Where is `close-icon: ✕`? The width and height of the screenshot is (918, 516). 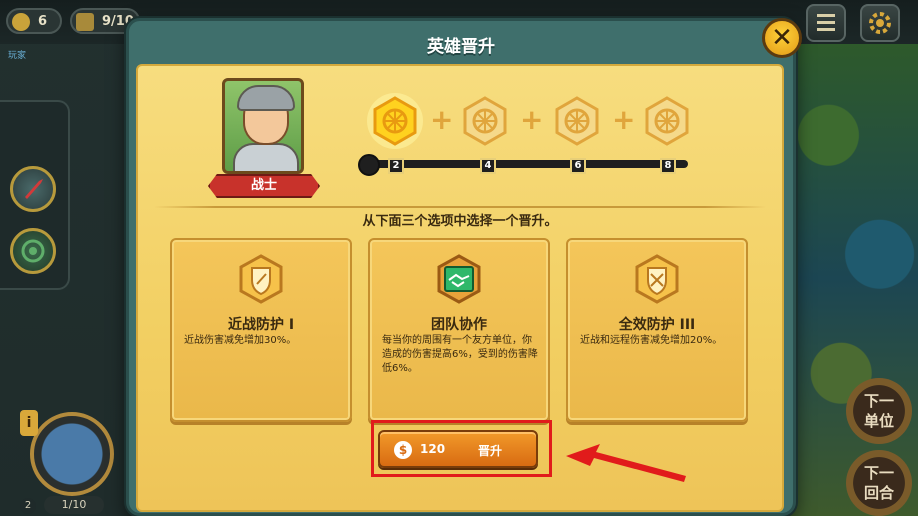 close-icon: ✕ is located at coordinates (782, 38).